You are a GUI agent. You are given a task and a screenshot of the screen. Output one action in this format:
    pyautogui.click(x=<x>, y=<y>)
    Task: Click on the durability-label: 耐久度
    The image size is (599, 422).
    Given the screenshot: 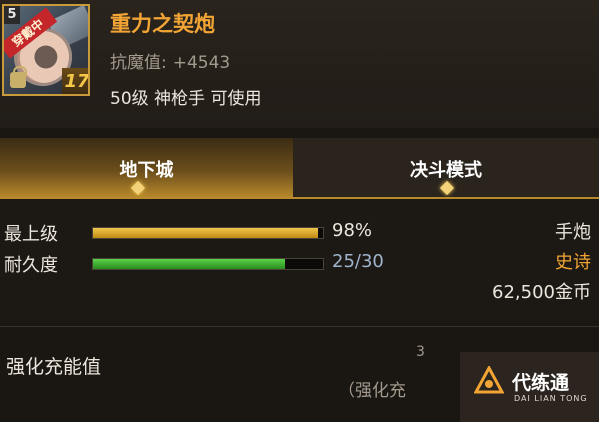 What is the action you would take?
    pyautogui.click(x=31, y=265)
    